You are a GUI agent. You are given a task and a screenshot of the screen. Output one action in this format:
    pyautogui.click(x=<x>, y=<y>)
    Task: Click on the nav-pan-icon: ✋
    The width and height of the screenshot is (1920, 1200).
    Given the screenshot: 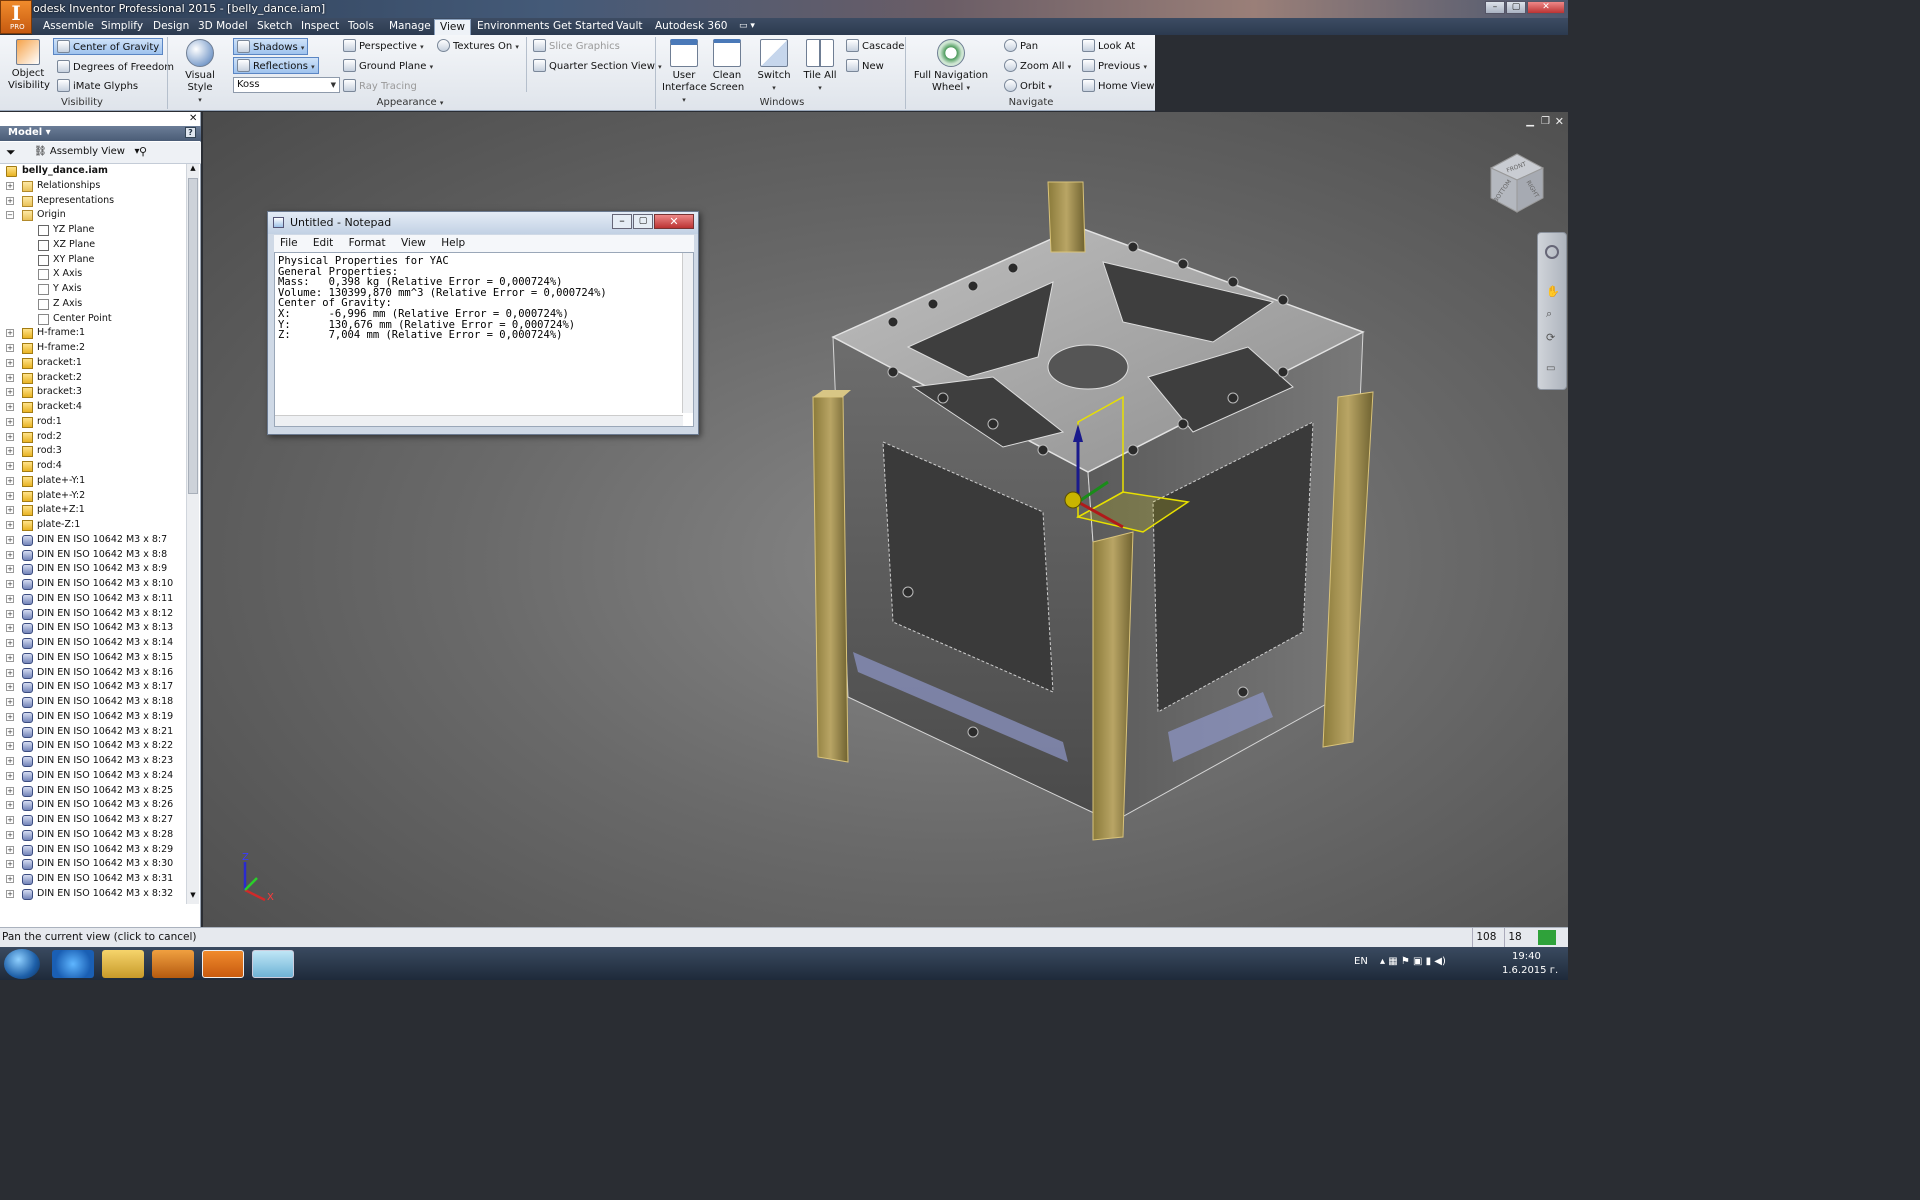 What is the action you would take?
    pyautogui.click(x=1553, y=291)
    